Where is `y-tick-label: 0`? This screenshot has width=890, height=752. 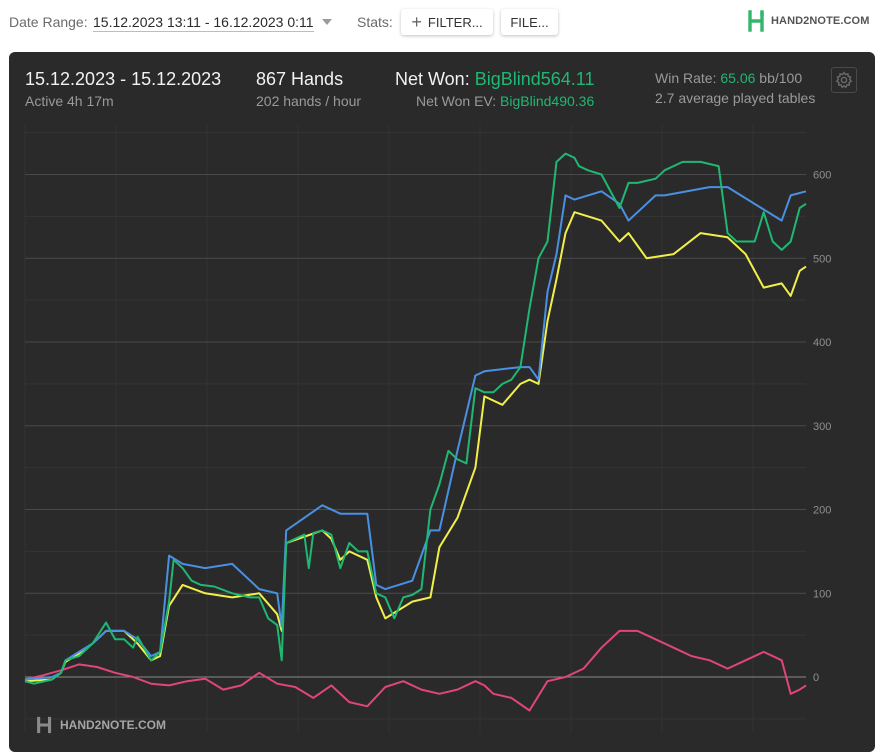 y-tick-label: 0 is located at coordinates (816, 678).